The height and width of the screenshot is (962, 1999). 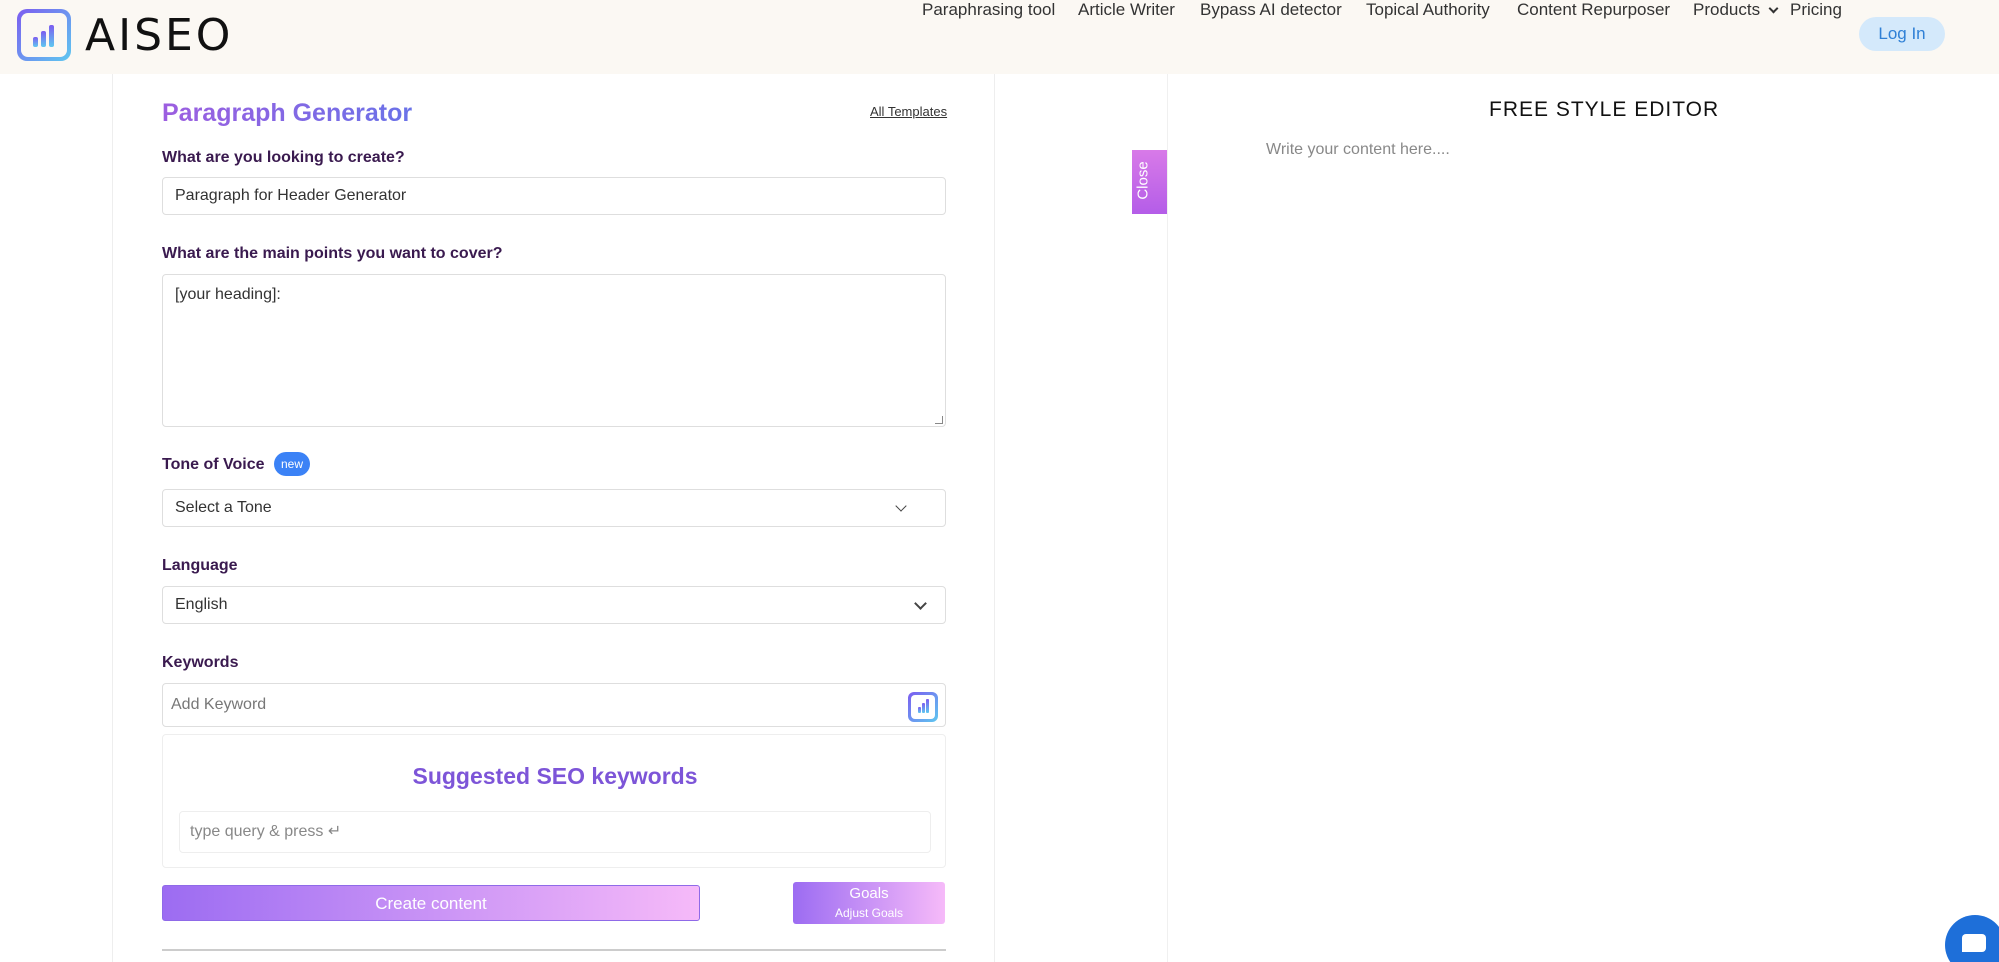 What do you see at coordinates (201, 604) in the screenshot?
I see `language-select-value: English` at bounding box center [201, 604].